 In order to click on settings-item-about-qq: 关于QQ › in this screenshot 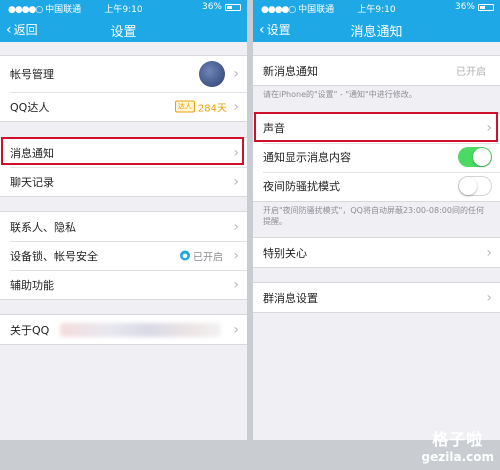, I will do `click(123, 329)`.